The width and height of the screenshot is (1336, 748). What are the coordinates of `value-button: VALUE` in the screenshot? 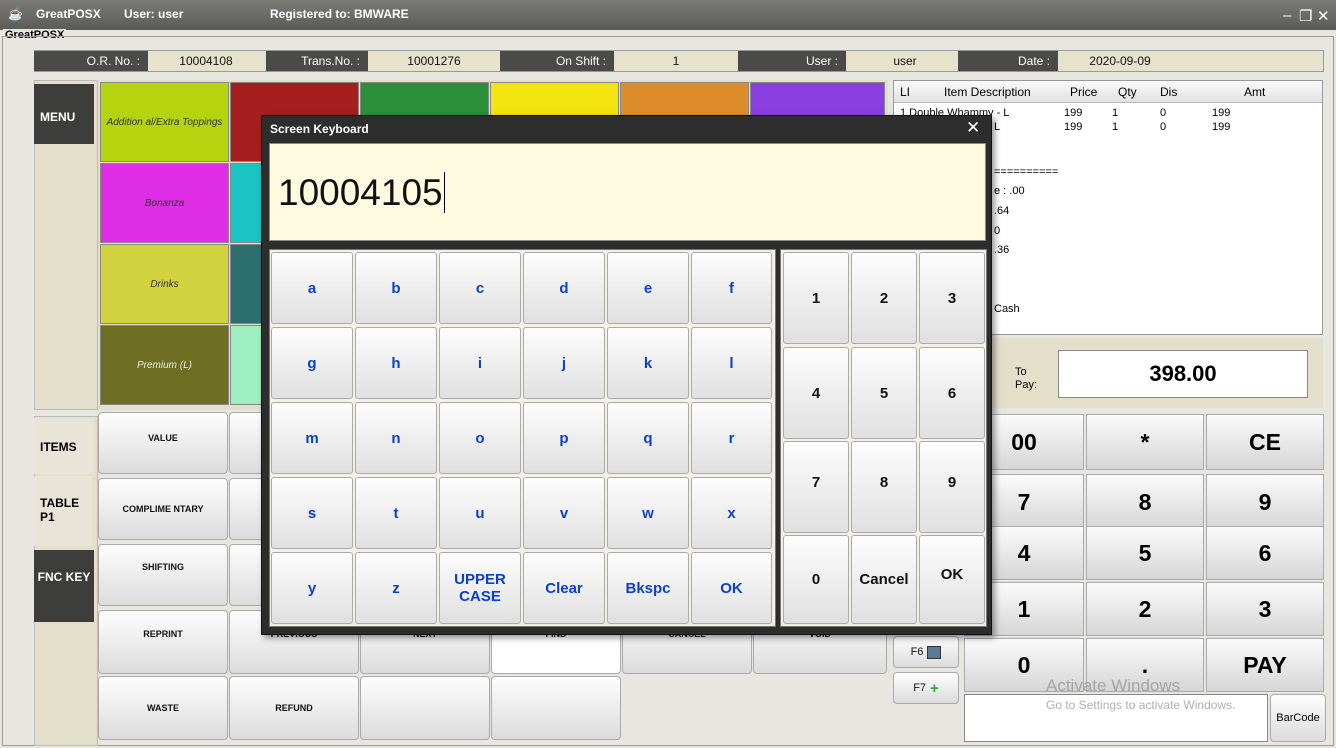 It's located at (163, 443).